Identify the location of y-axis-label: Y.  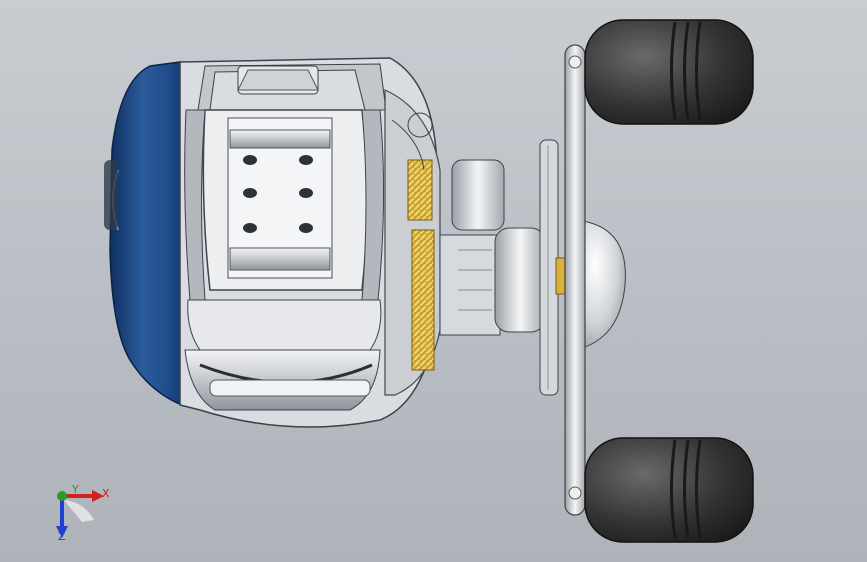
(75, 489).